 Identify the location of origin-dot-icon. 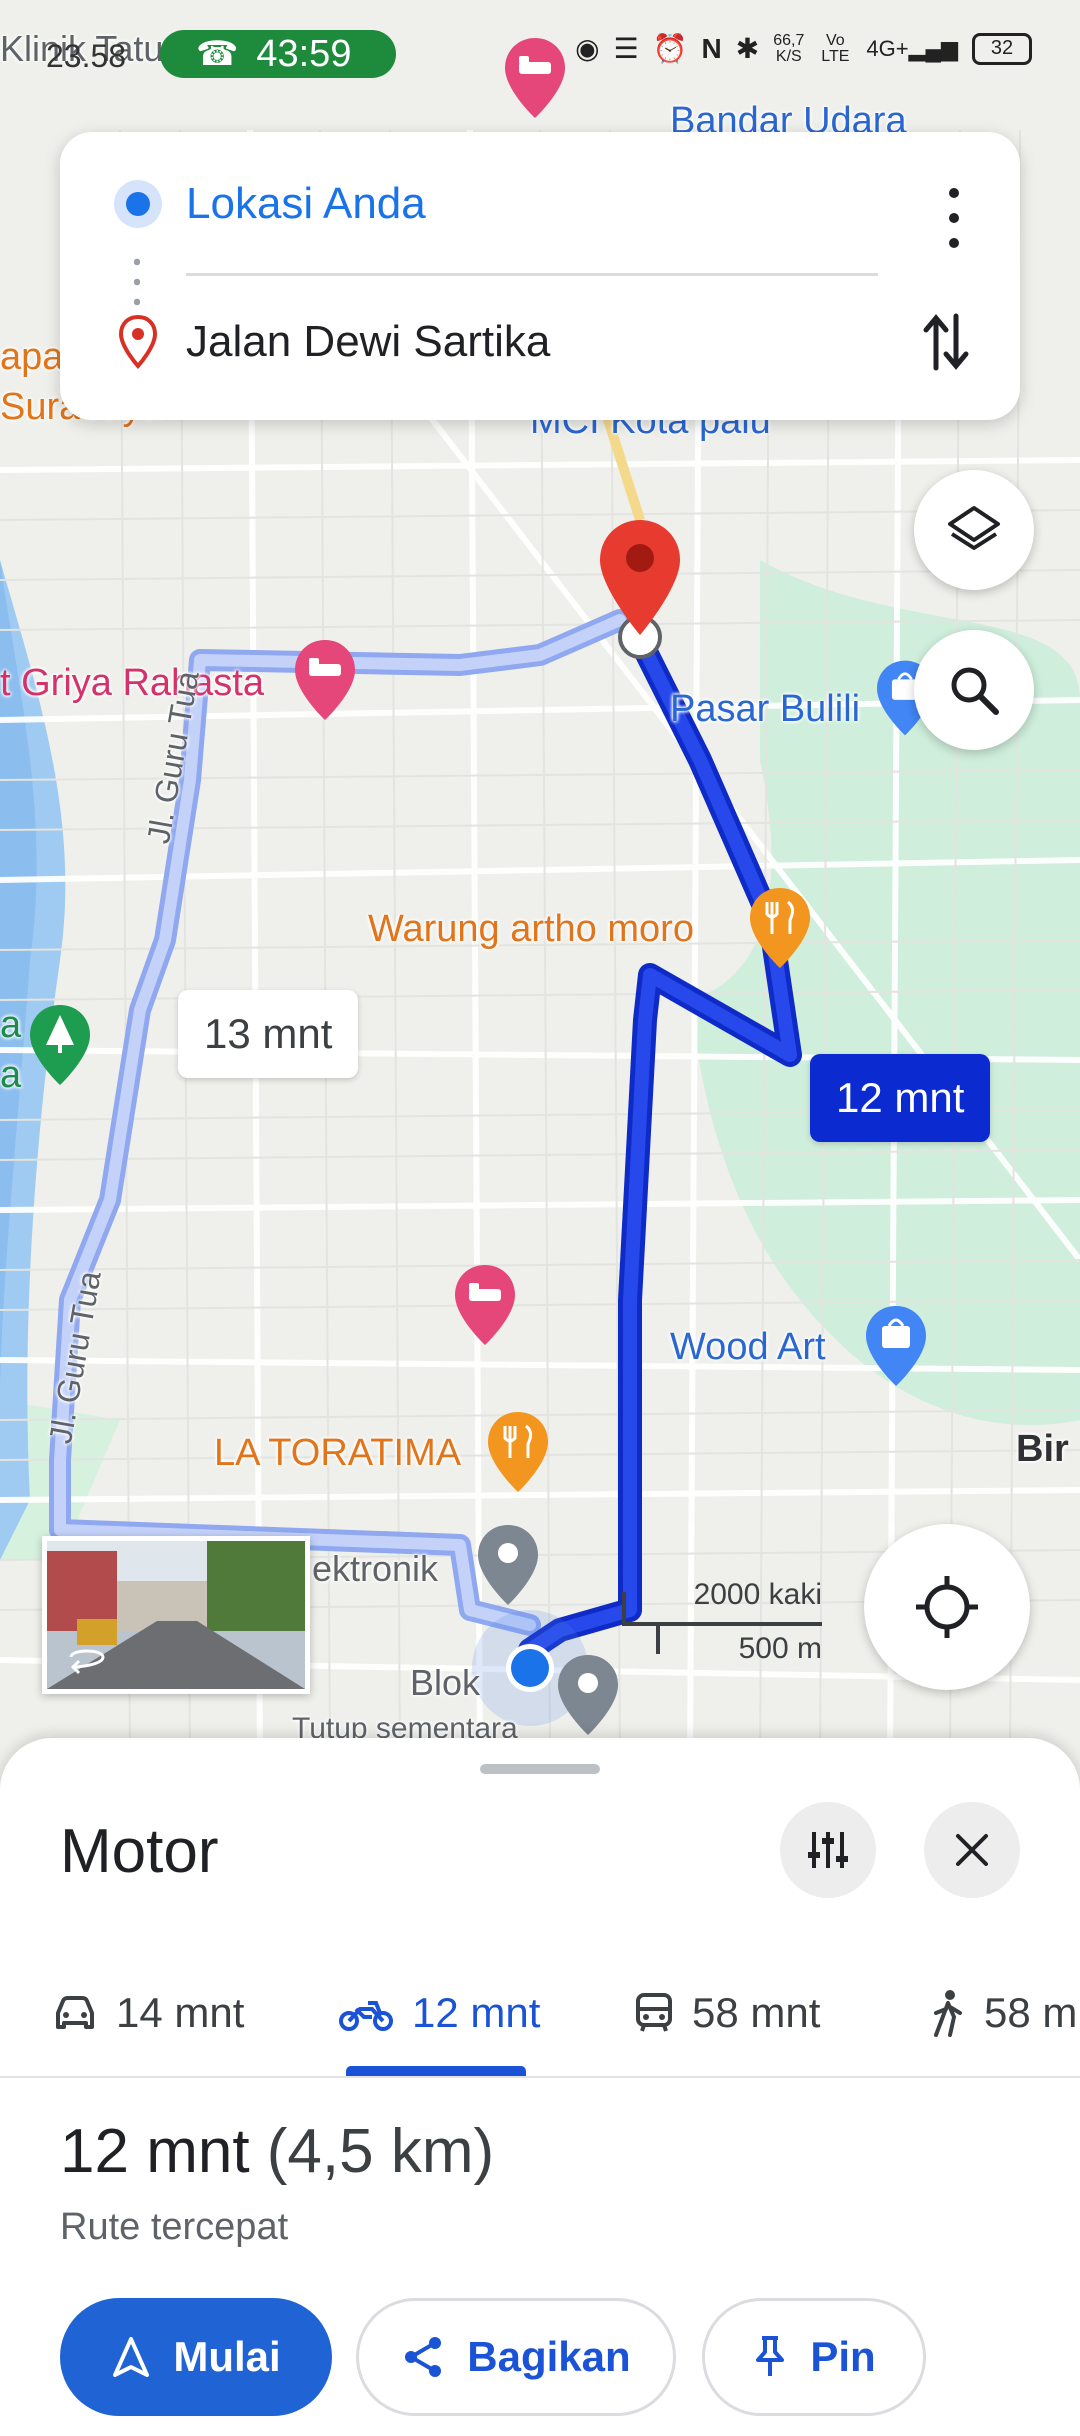
(138, 204).